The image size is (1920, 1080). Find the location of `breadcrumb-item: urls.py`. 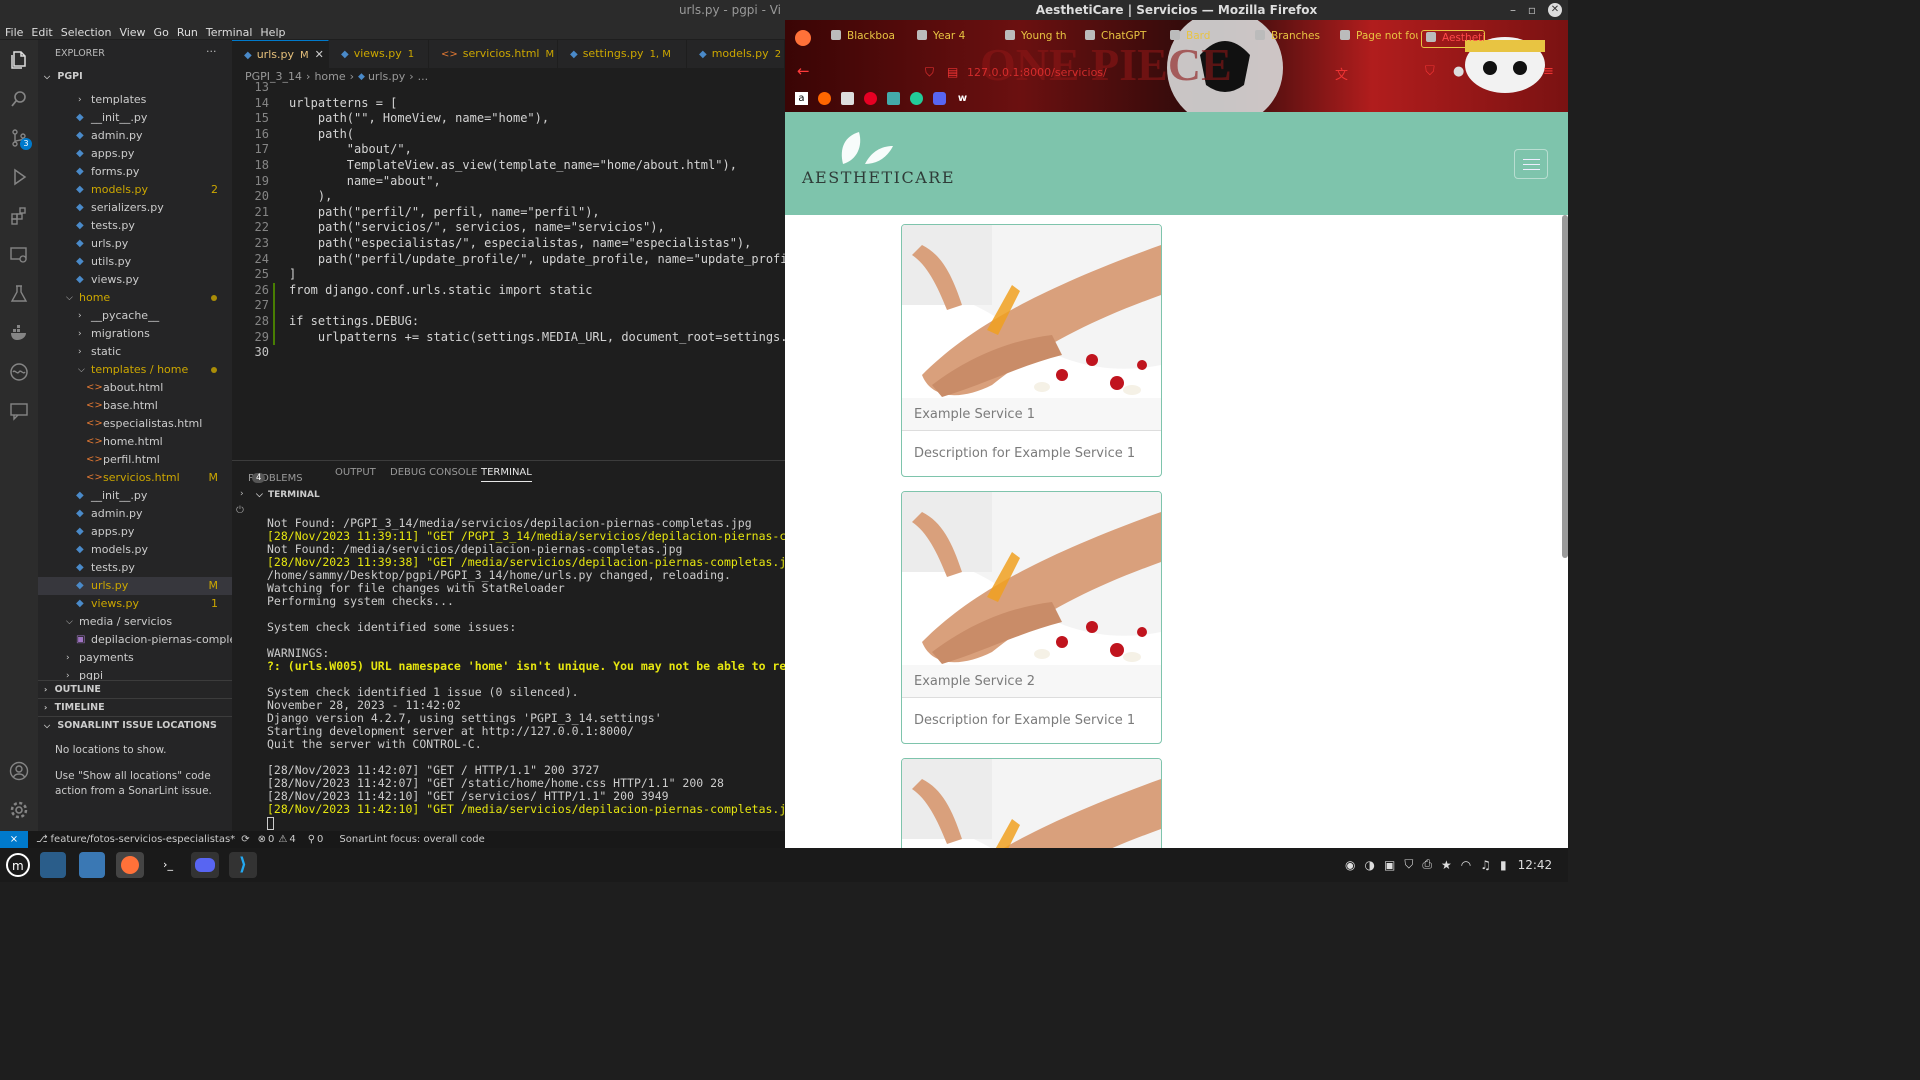

breadcrumb-item: urls.py is located at coordinates (386, 77).